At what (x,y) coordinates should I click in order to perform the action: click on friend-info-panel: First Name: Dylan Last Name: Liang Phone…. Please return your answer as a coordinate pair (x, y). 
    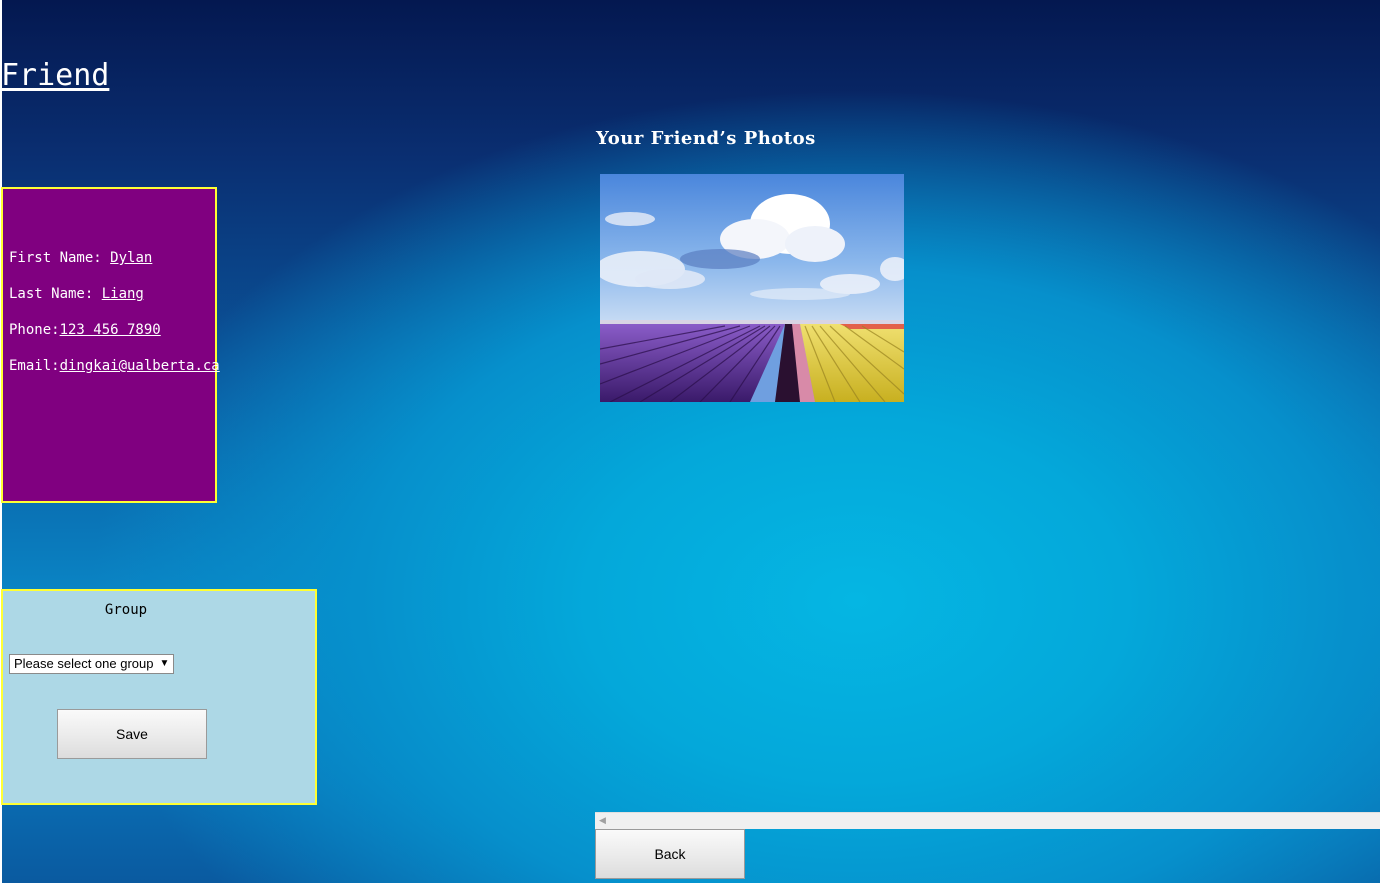
    Looking at the image, I should click on (110, 345).